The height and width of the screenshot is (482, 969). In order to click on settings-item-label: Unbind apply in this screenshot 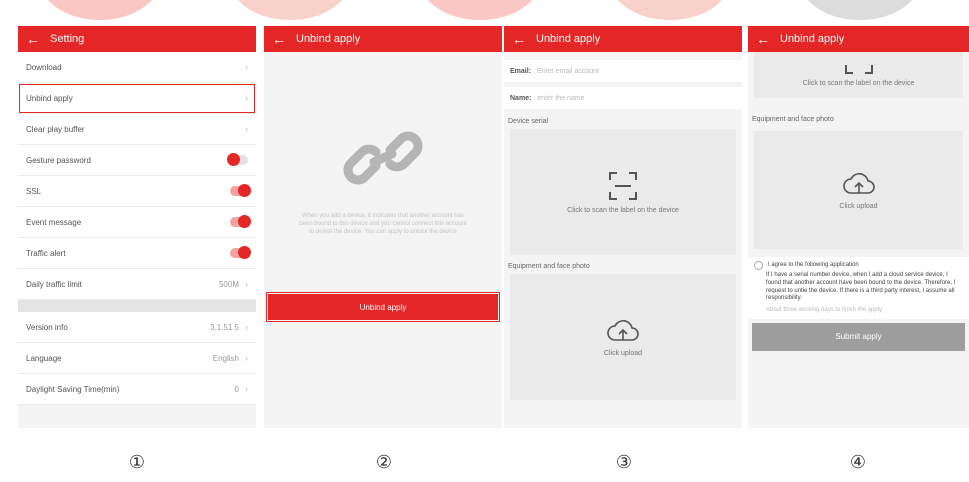, I will do `click(49, 98)`.